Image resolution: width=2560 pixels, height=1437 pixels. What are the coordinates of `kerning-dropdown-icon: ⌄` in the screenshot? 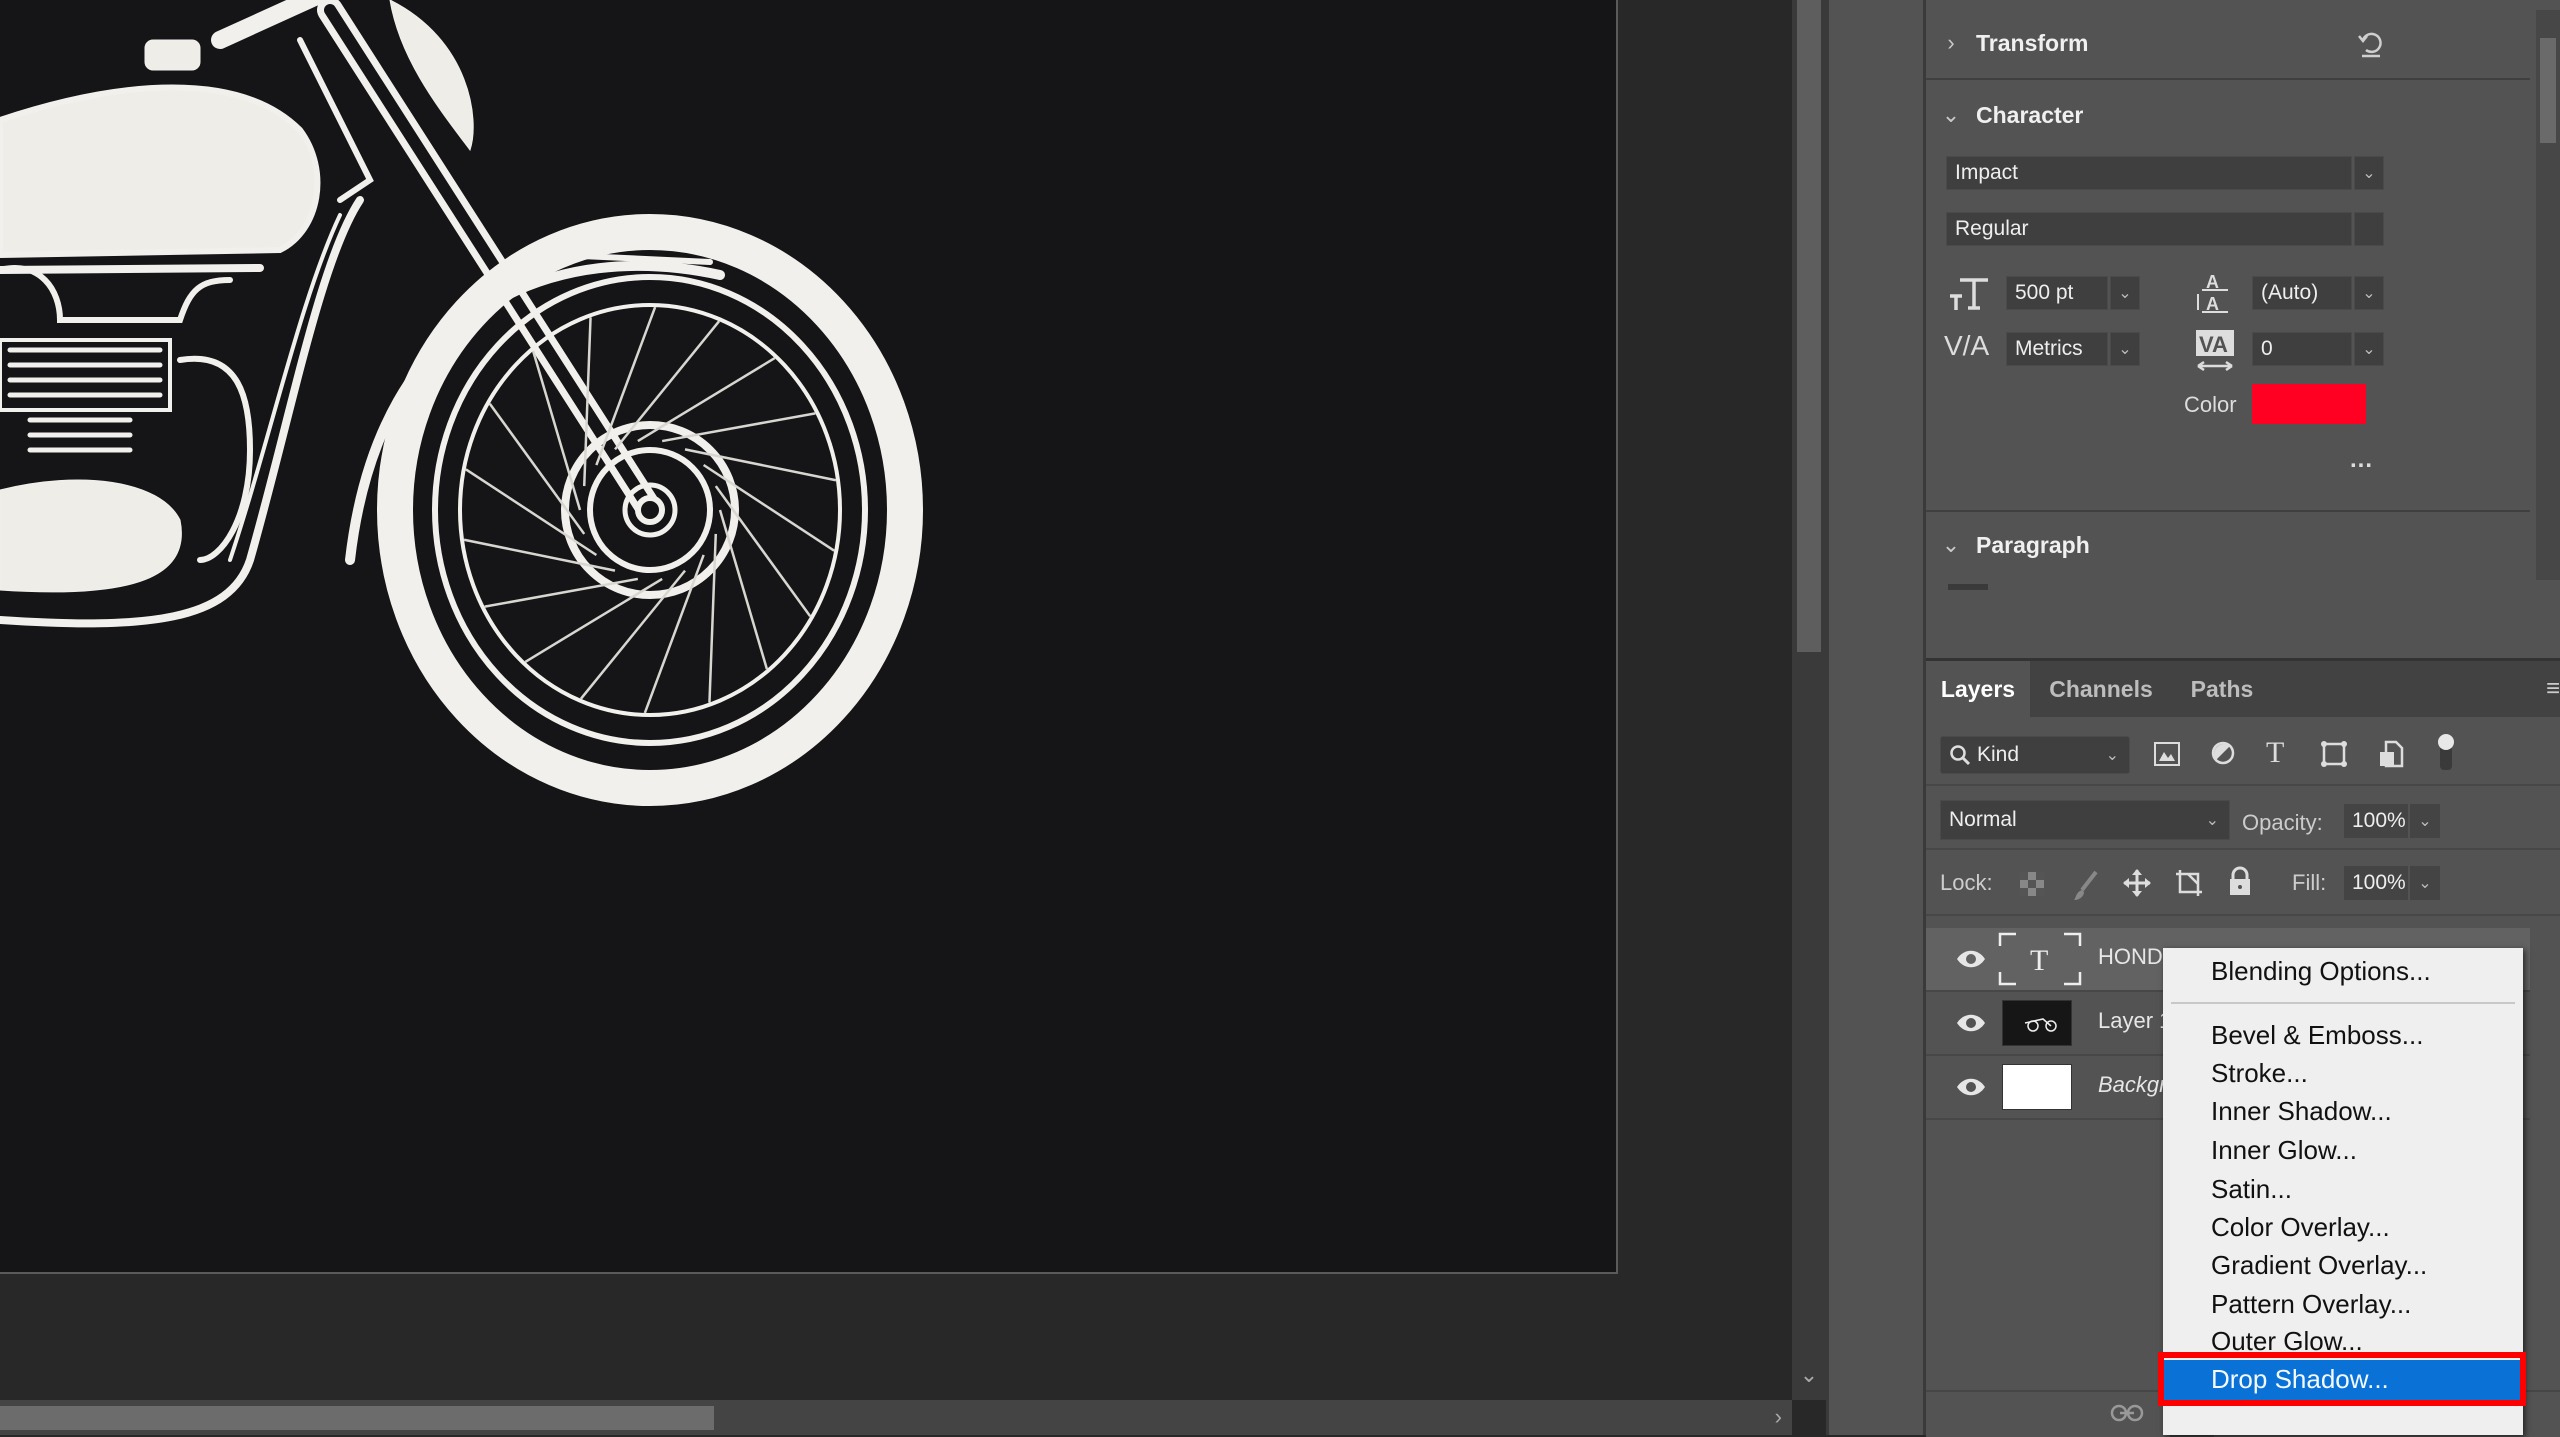 It's located at (2125, 349).